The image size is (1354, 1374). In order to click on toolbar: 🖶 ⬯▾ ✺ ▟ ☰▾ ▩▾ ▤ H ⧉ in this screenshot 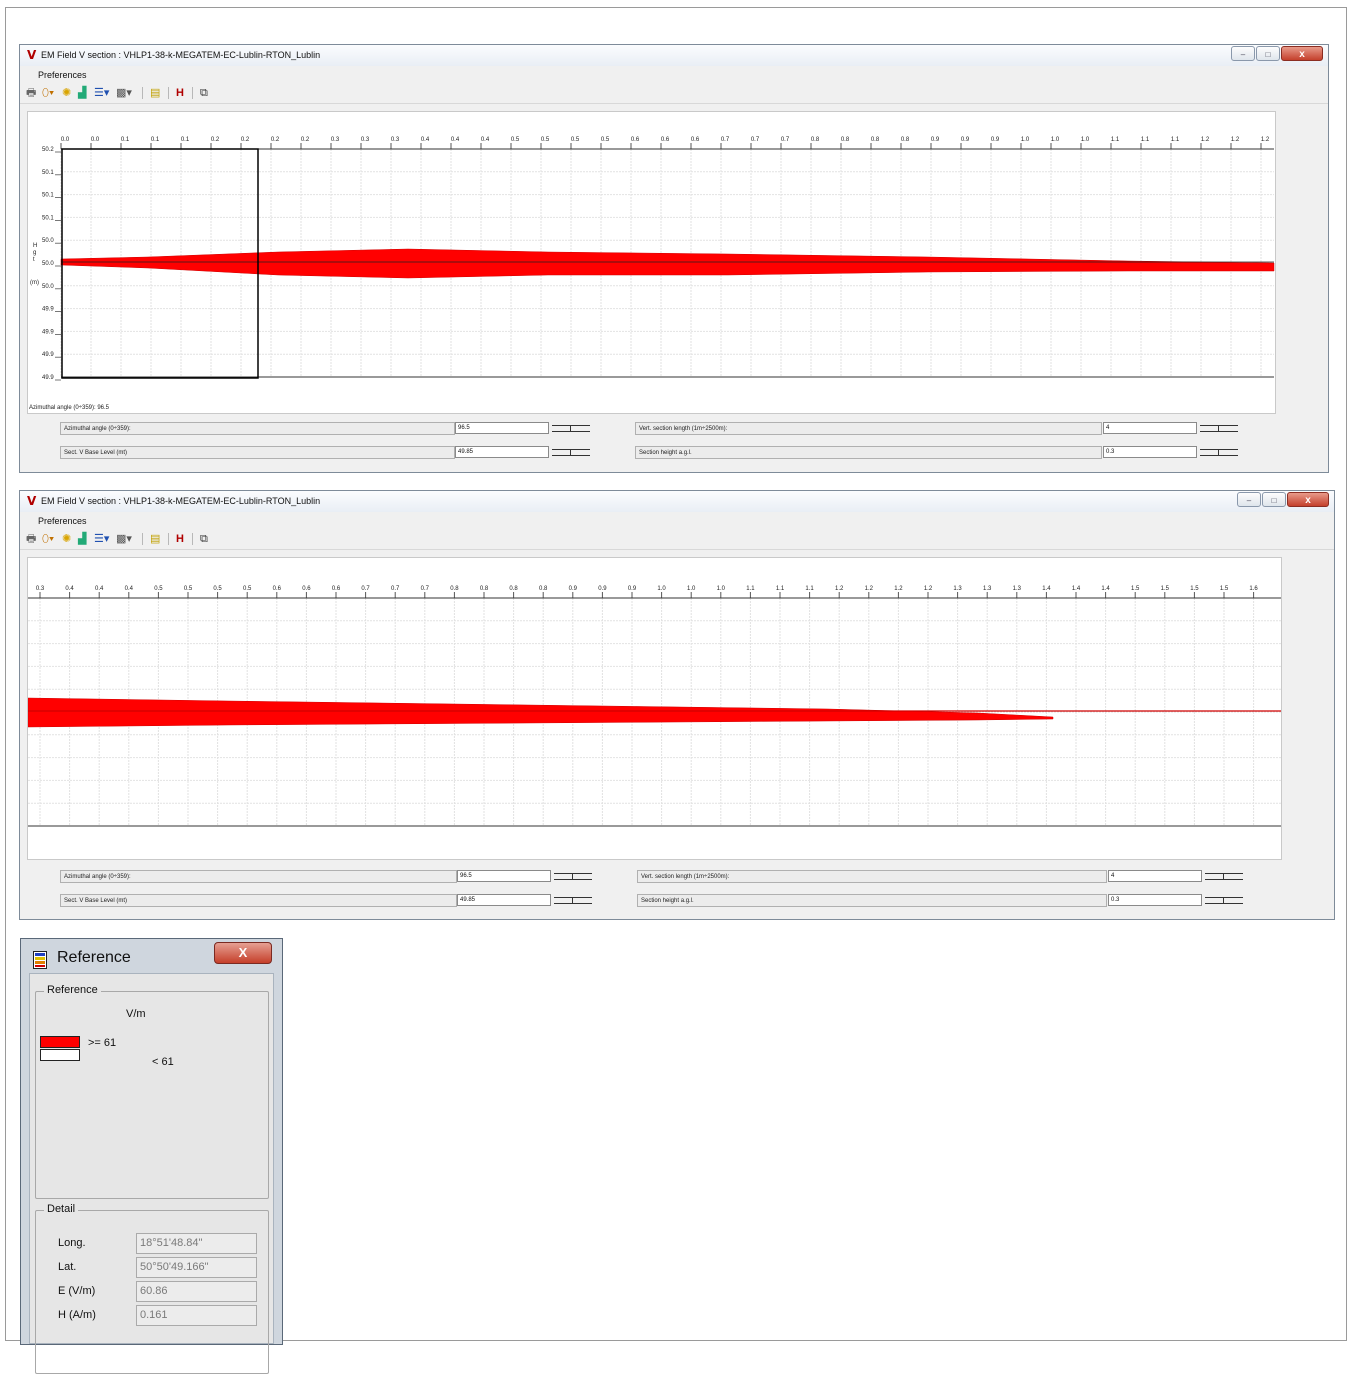, I will do `click(674, 93)`.